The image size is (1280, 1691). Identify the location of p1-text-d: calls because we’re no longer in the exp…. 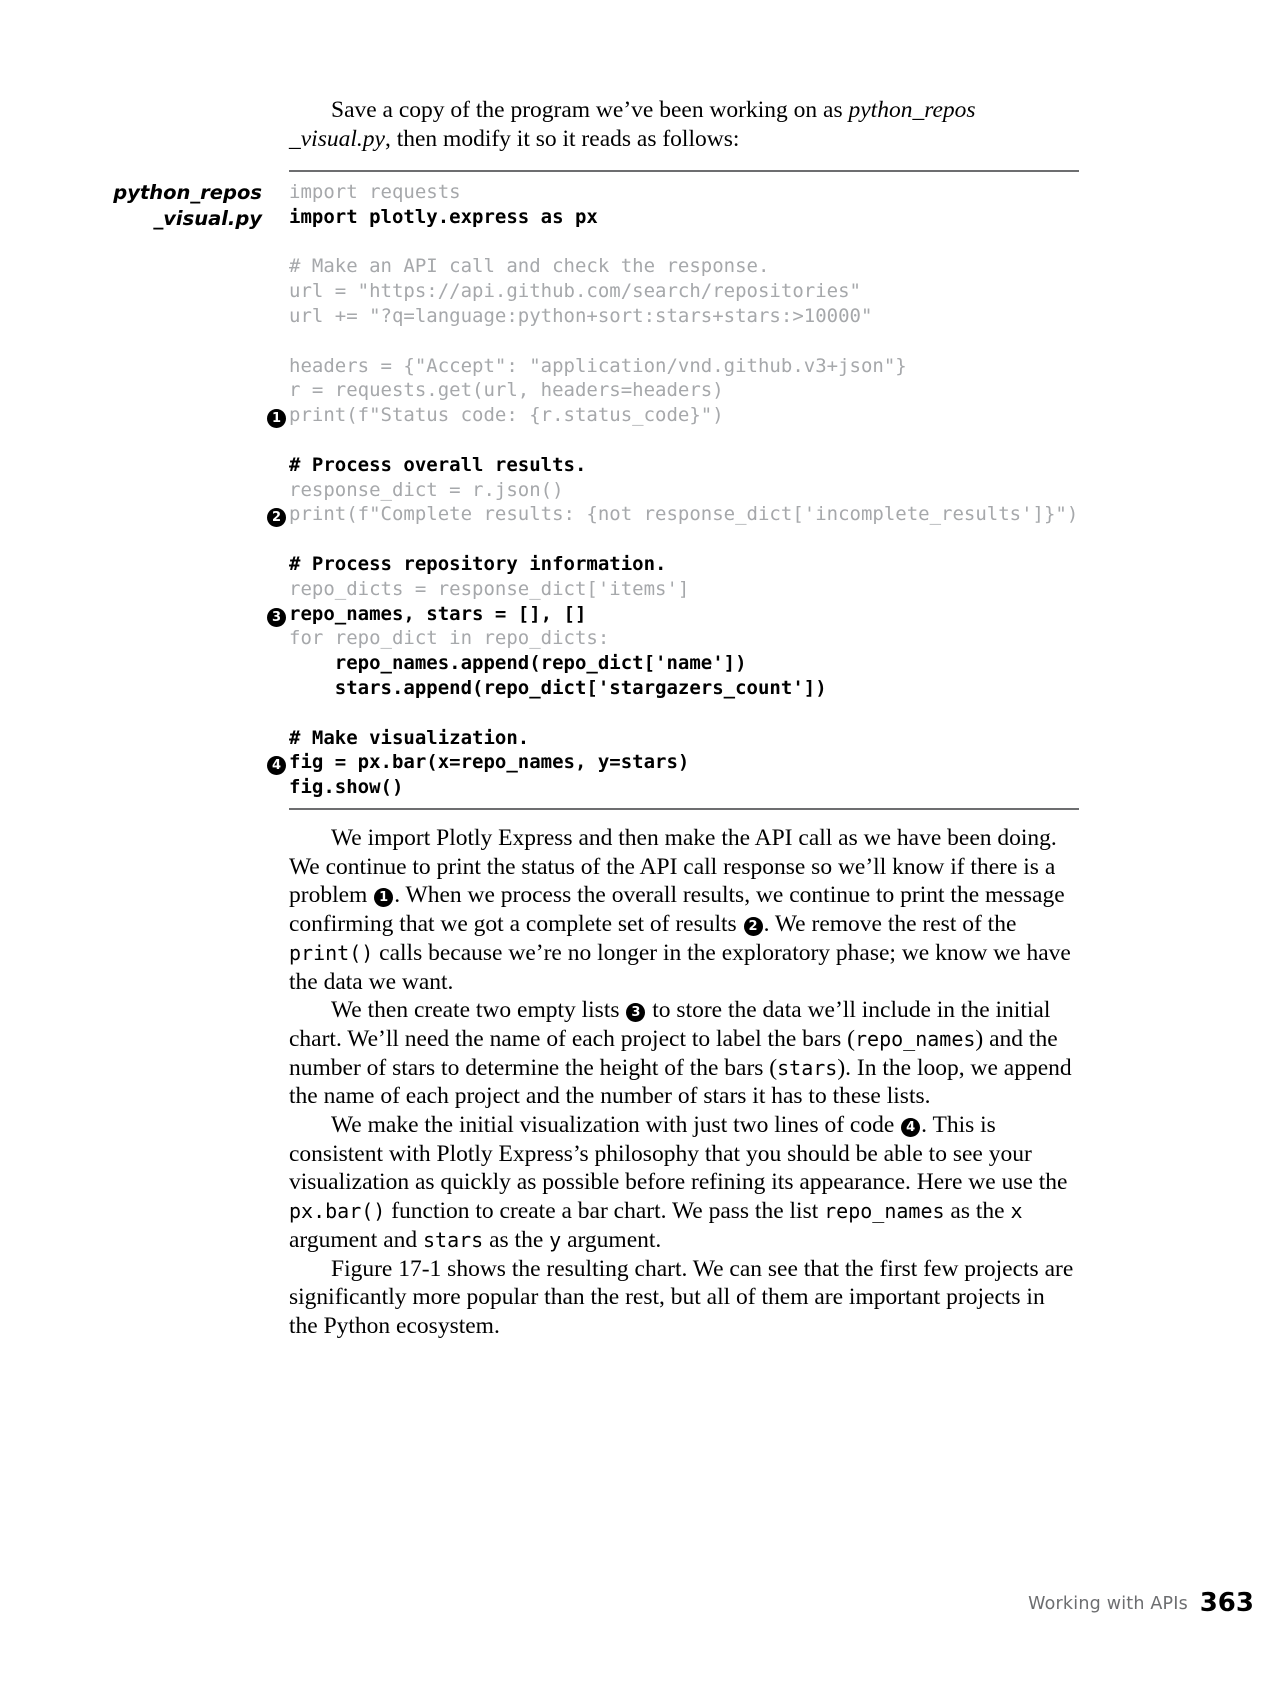
(680, 967).